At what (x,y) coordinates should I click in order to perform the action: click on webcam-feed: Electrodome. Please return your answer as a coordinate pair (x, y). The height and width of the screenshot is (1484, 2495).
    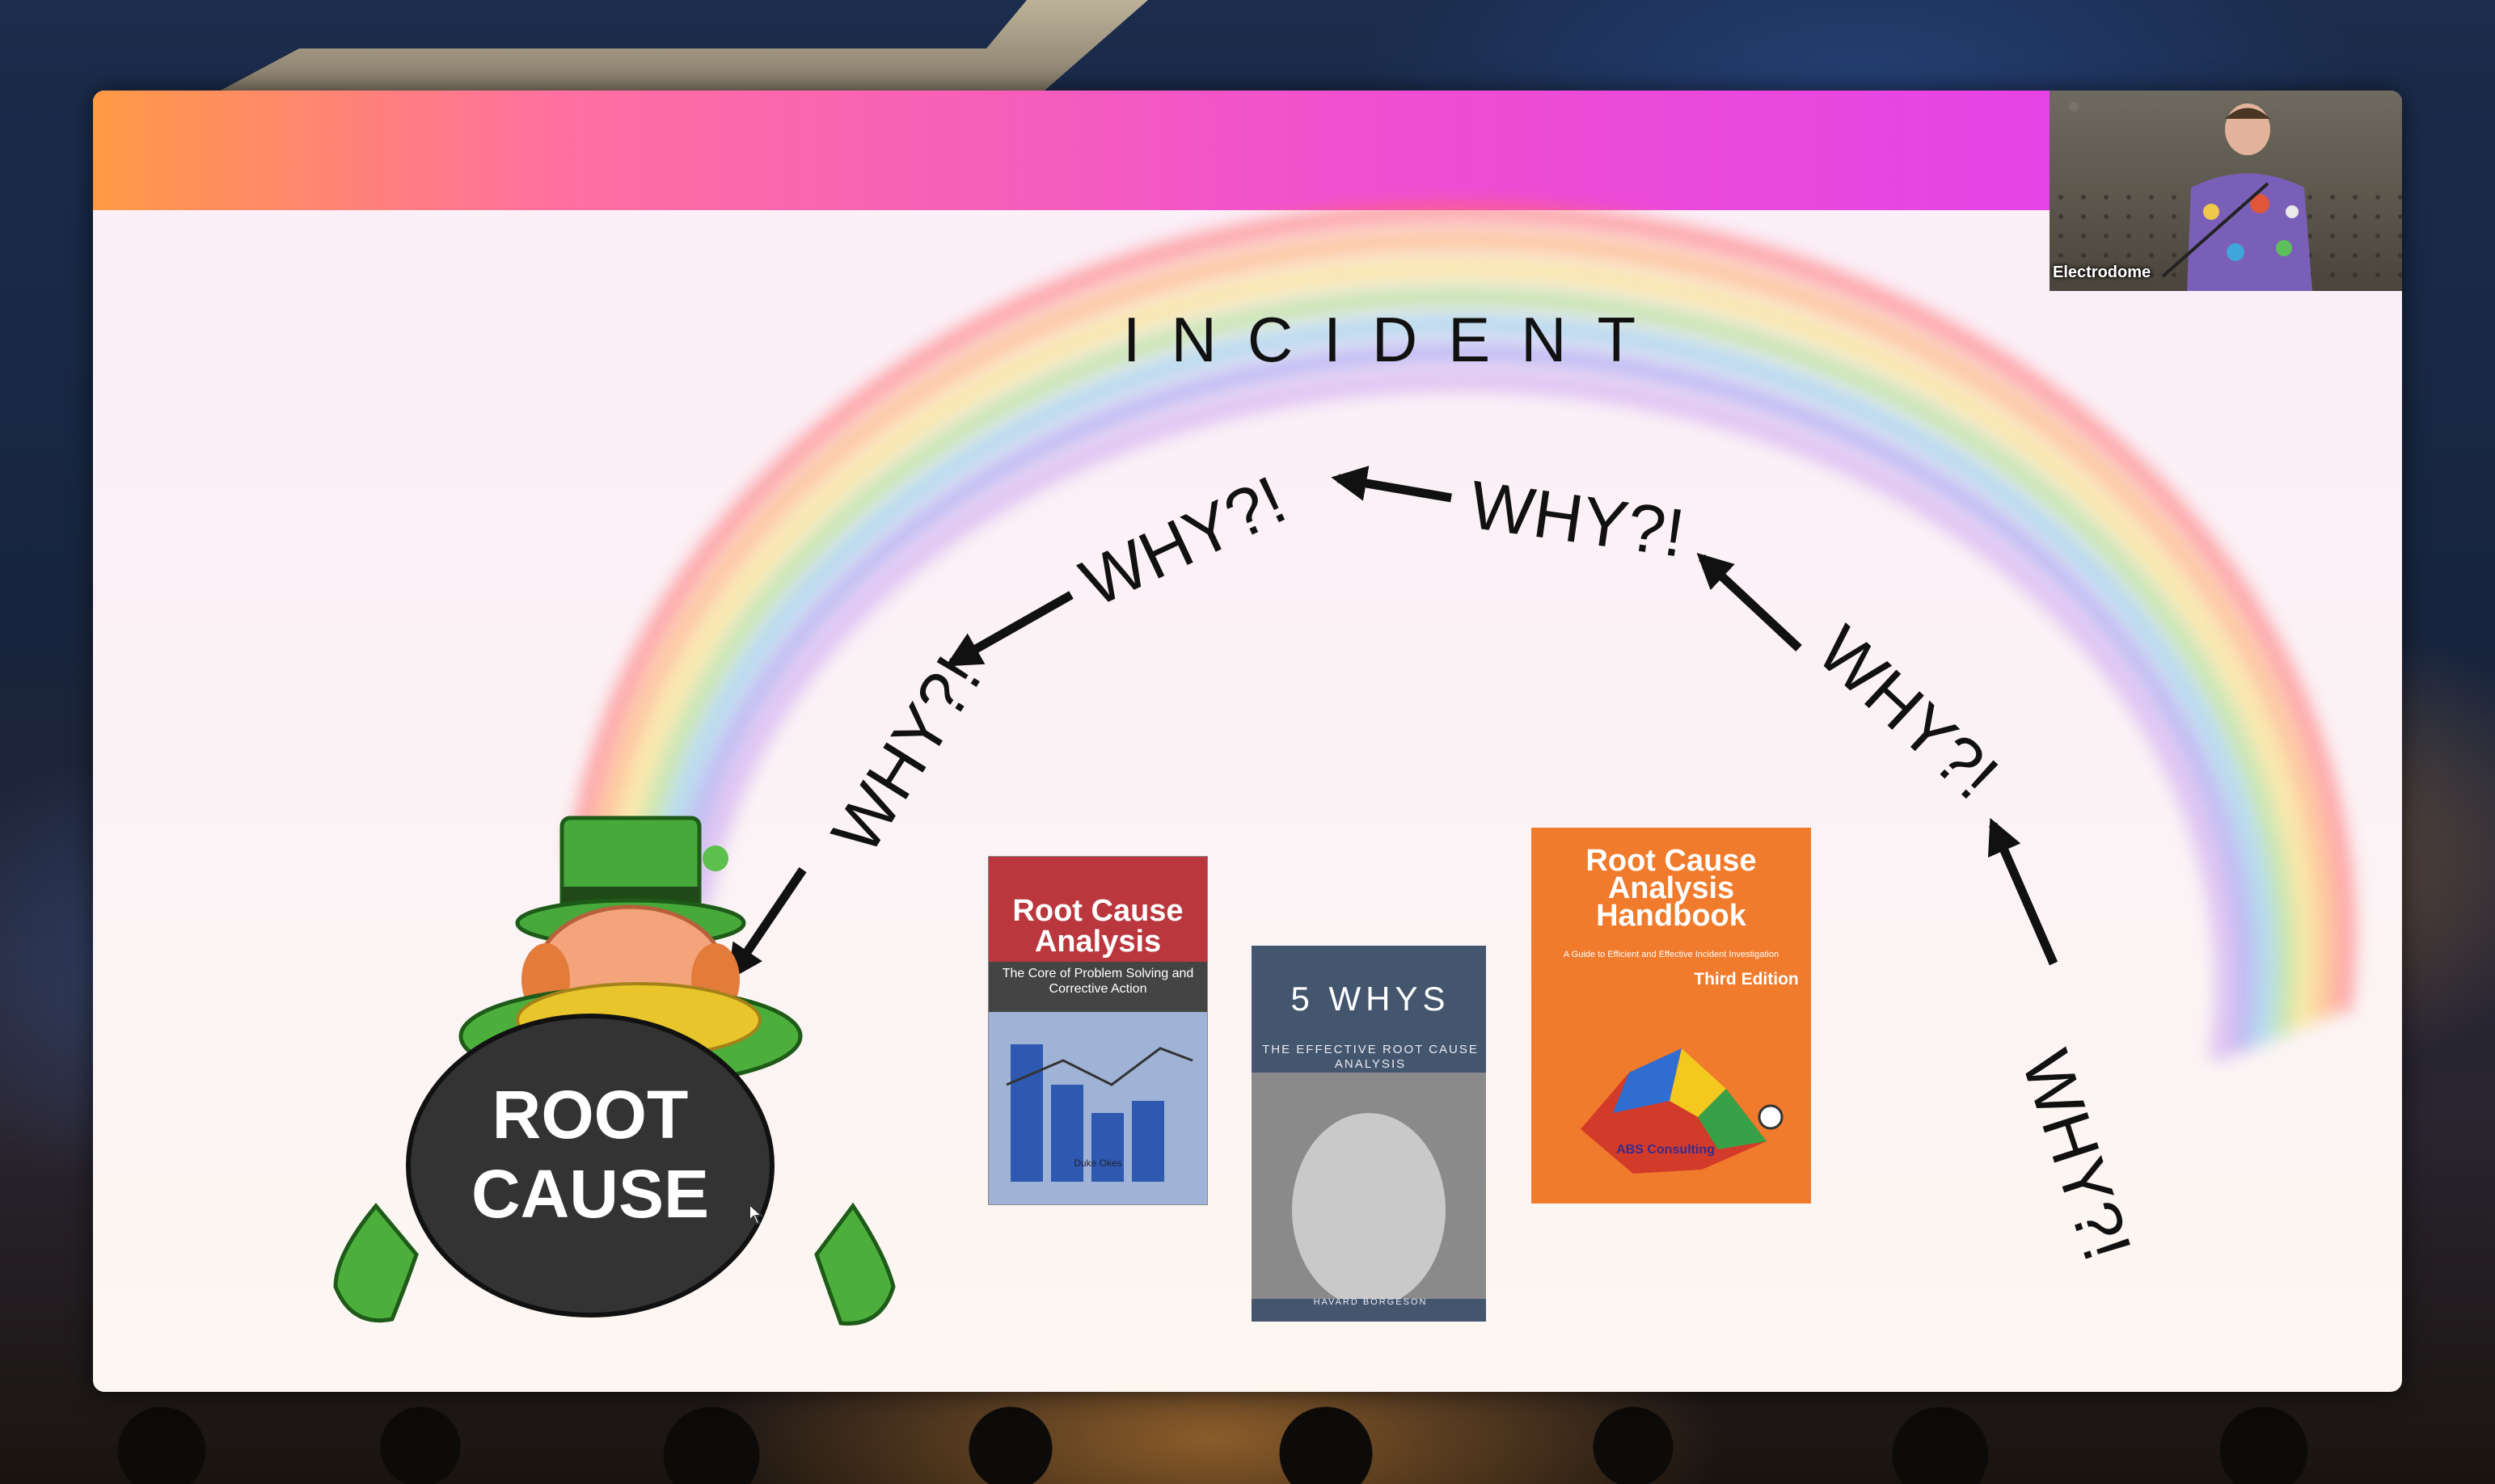
    Looking at the image, I should click on (2226, 191).